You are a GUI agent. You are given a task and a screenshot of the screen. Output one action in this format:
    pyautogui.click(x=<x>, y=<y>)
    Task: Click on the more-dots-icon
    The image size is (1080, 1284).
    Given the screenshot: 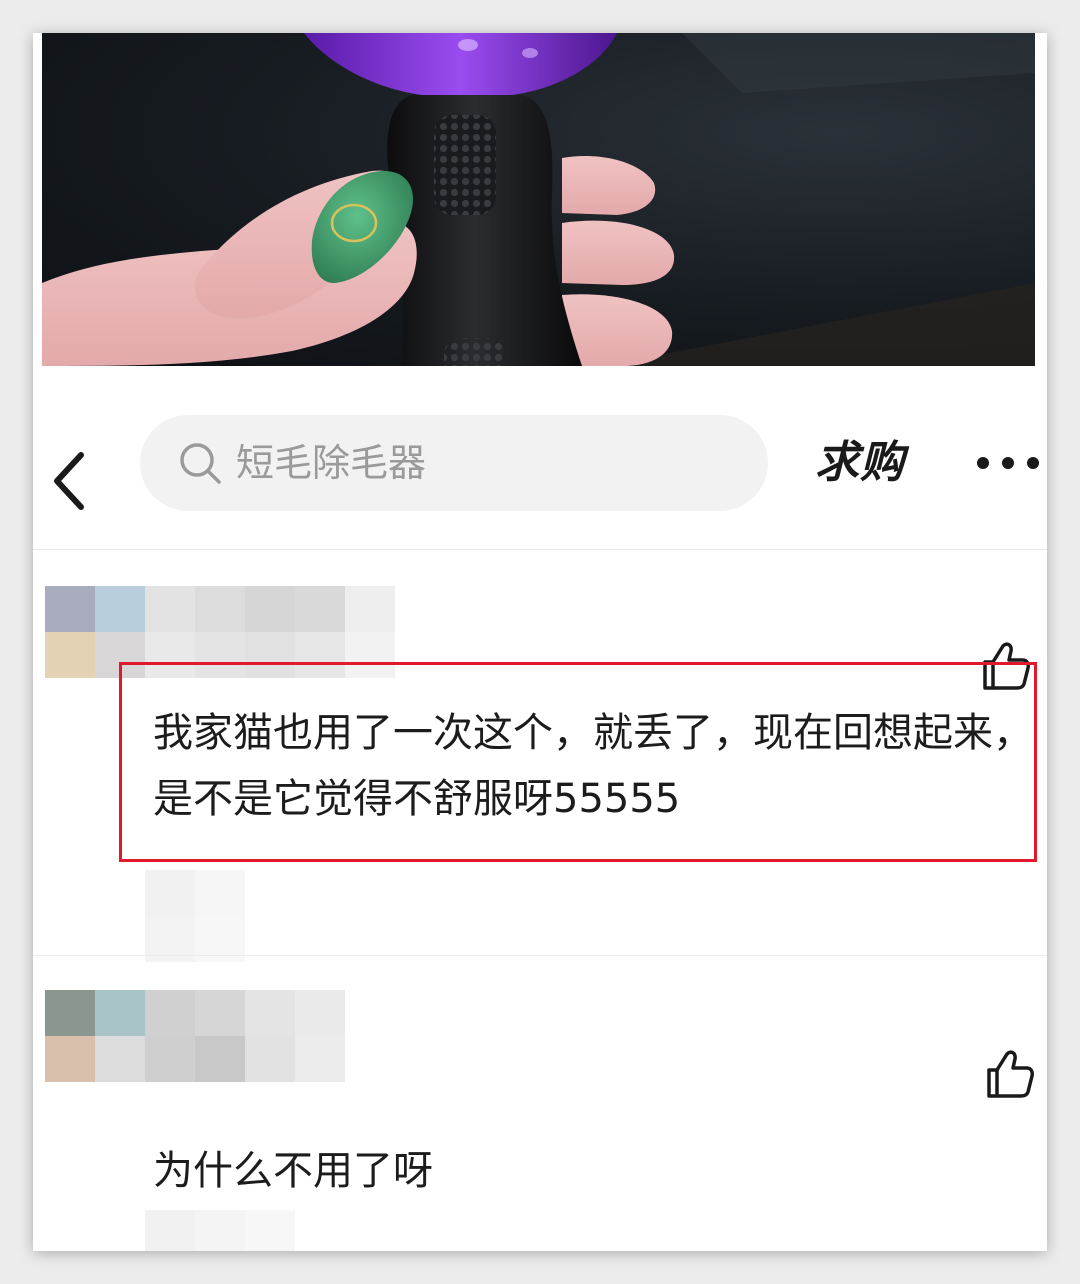 What is the action you would take?
    pyautogui.click(x=983, y=463)
    